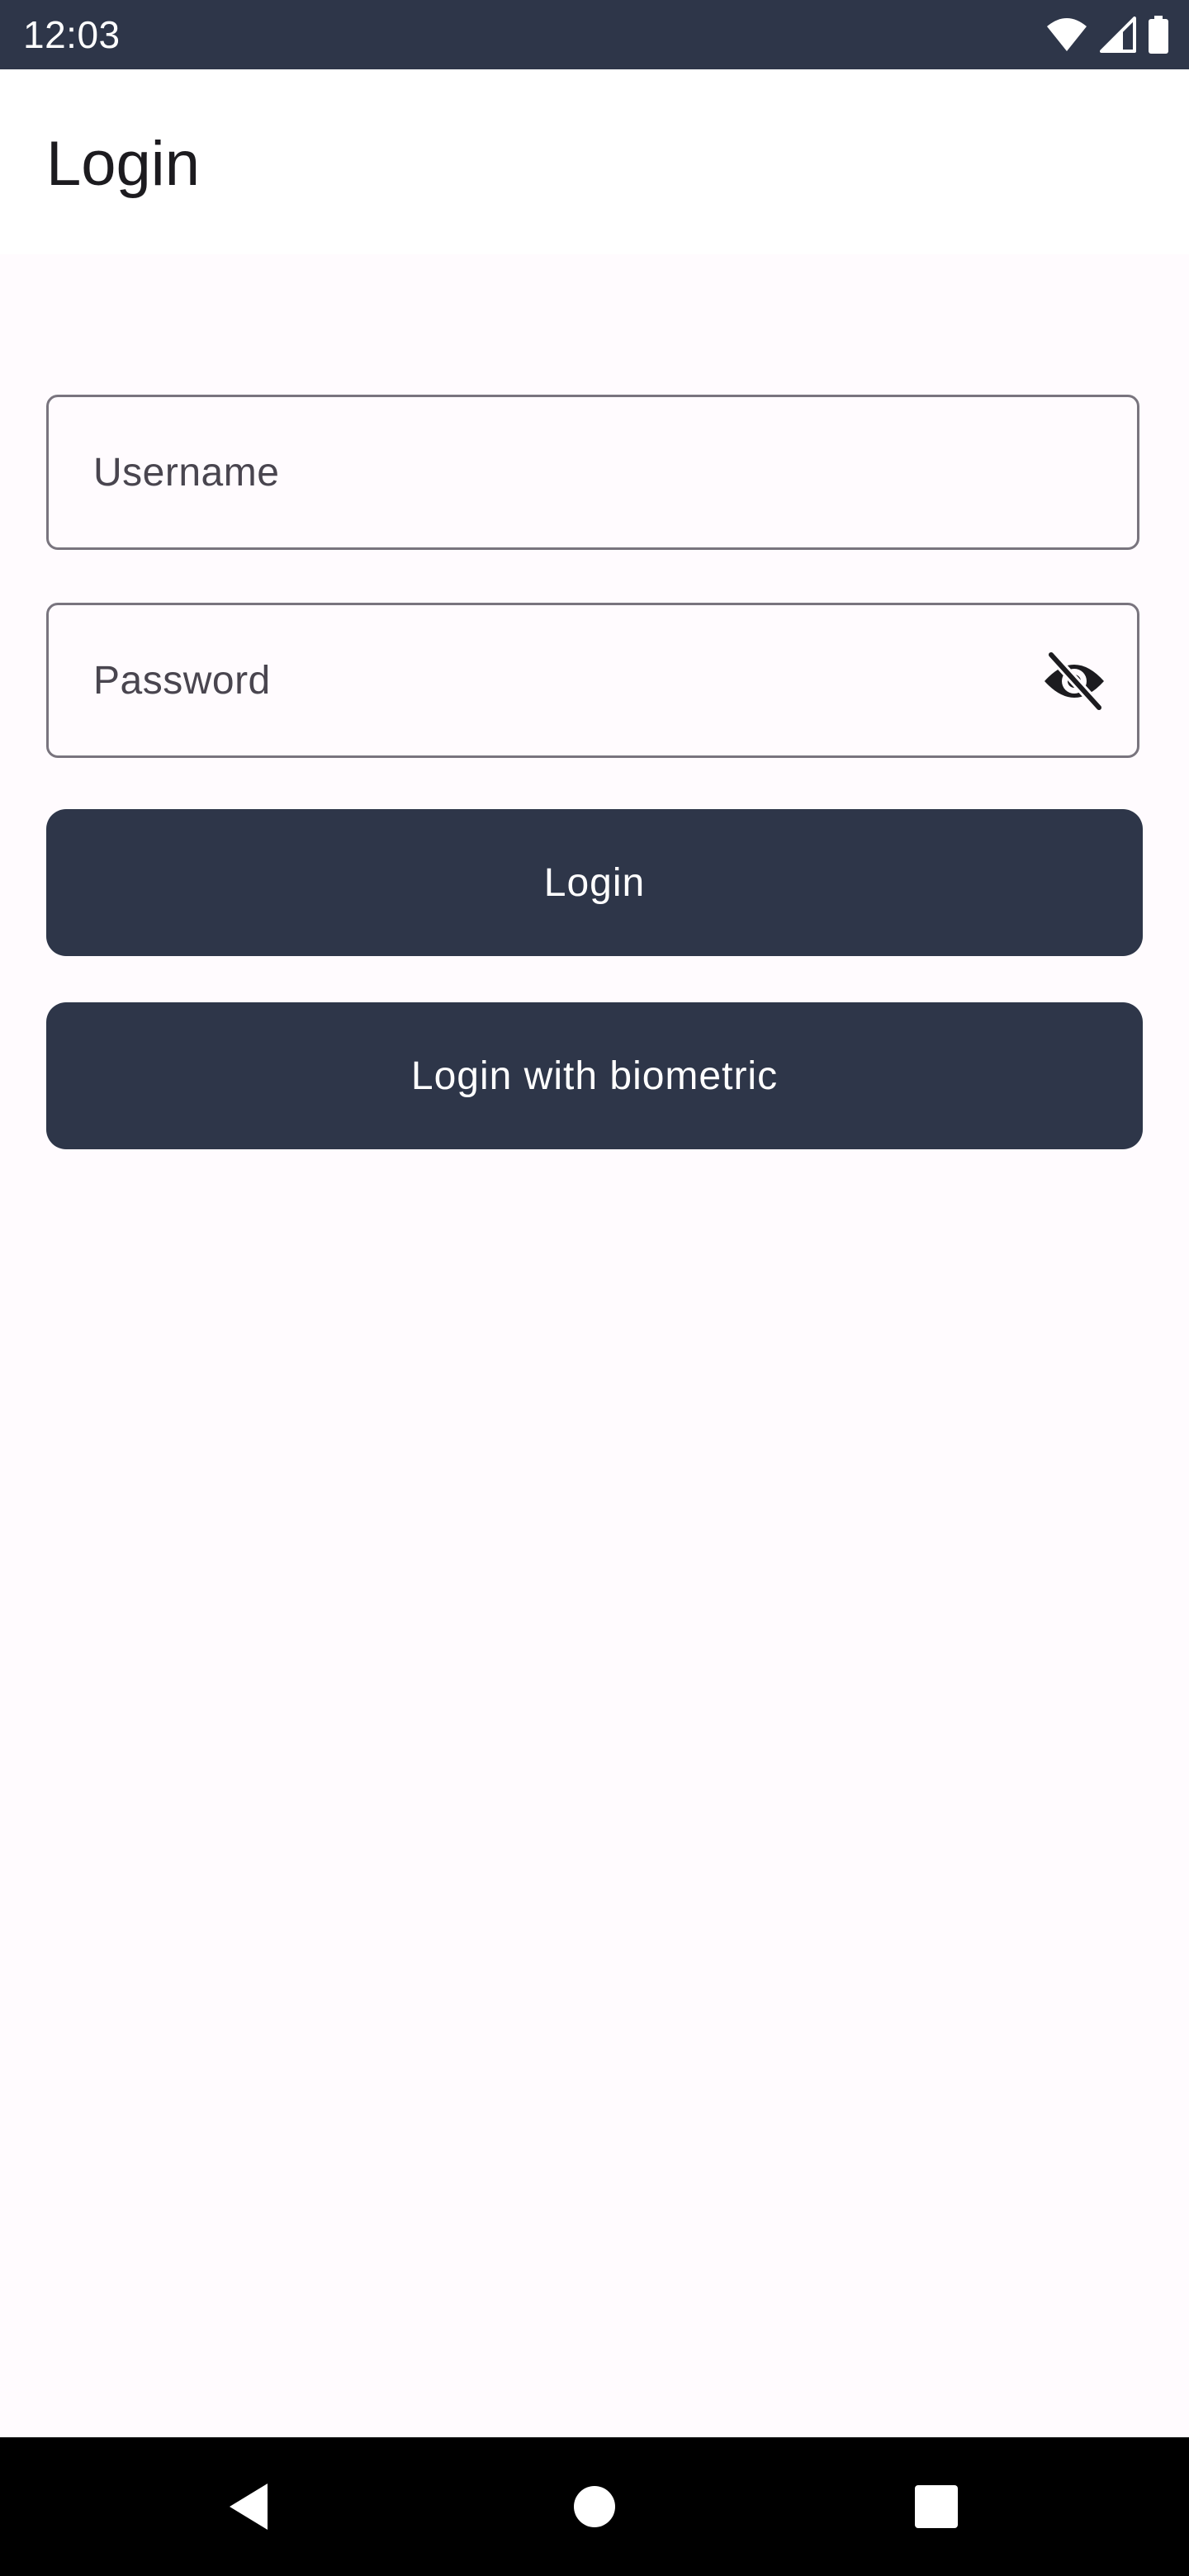 The height and width of the screenshot is (2576, 1189). I want to click on top-app-bar: Login, so click(594, 161).